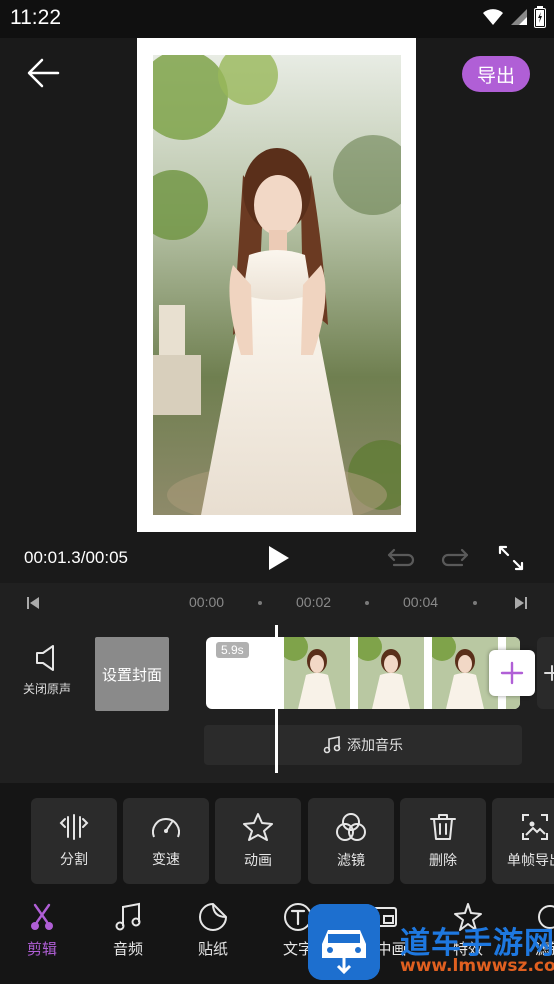  What do you see at coordinates (166, 841) in the screenshot?
I see `speed-button: 变速` at bounding box center [166, 841].